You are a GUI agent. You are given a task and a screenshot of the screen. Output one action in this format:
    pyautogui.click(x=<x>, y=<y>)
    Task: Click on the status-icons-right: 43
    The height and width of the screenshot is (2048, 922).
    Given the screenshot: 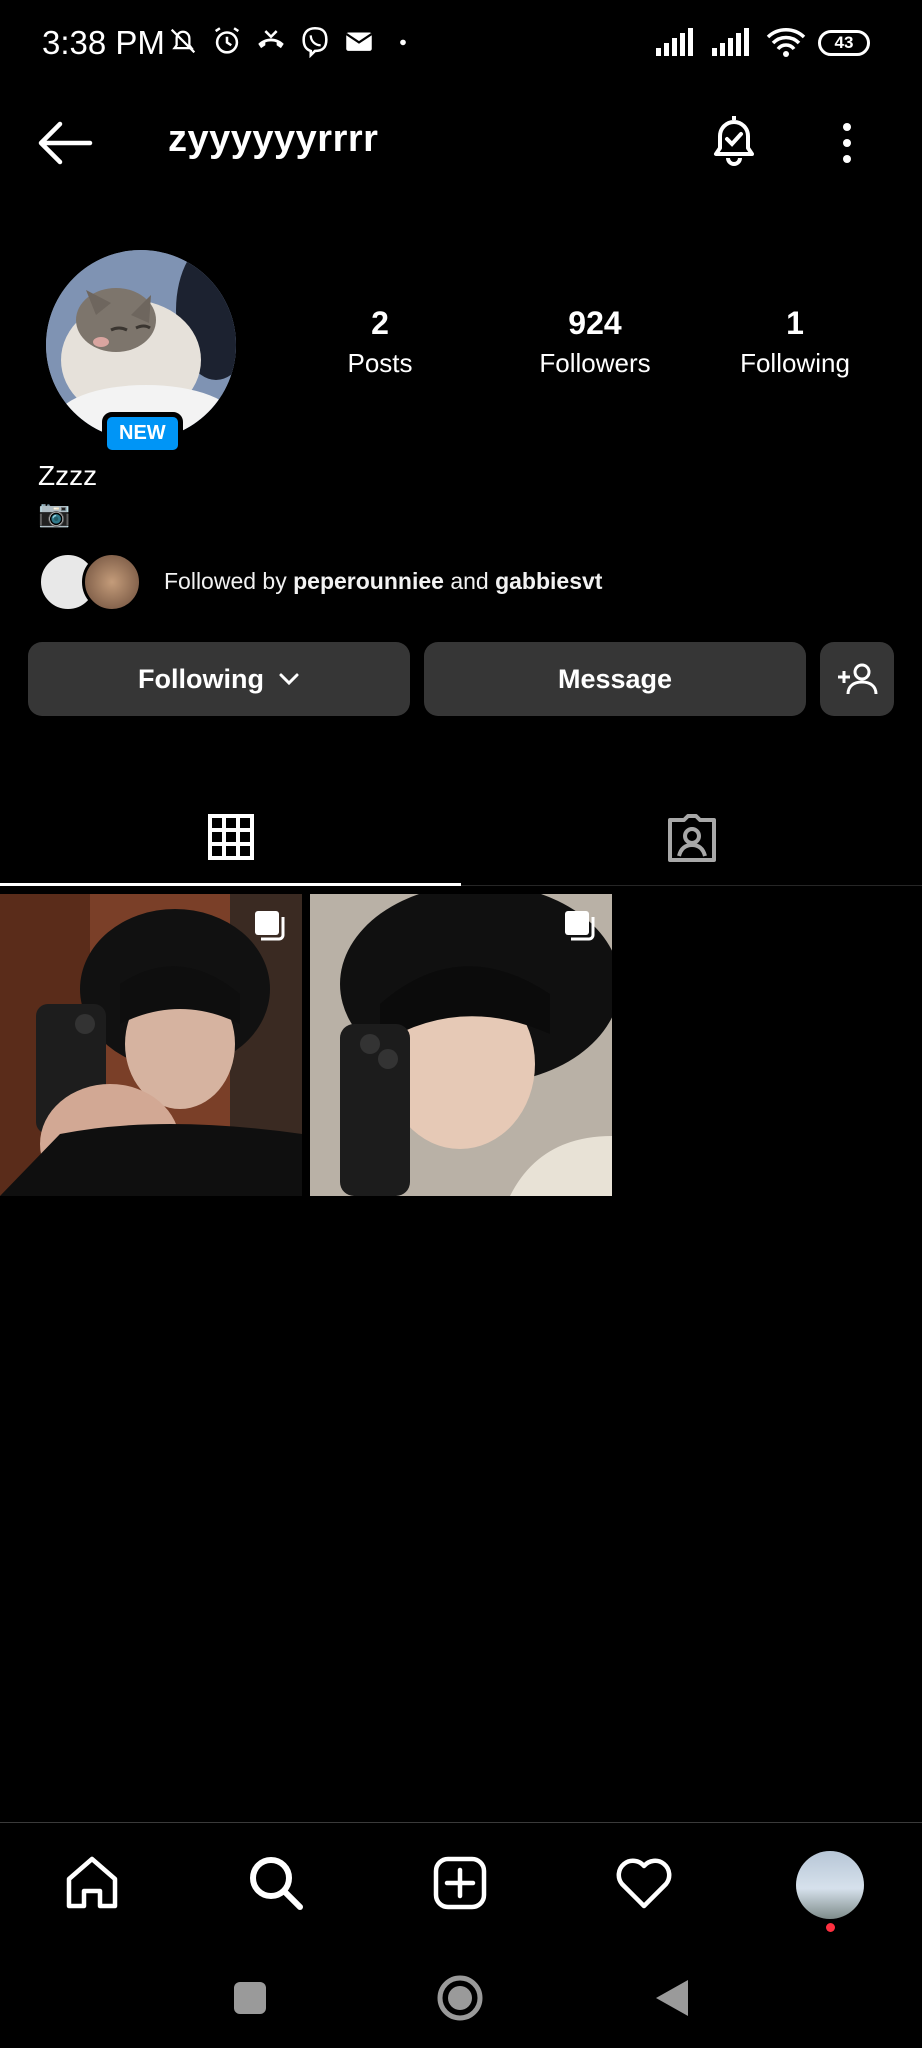 What is the action you would take?
    pyautogui.click(x=762, y=43)
    